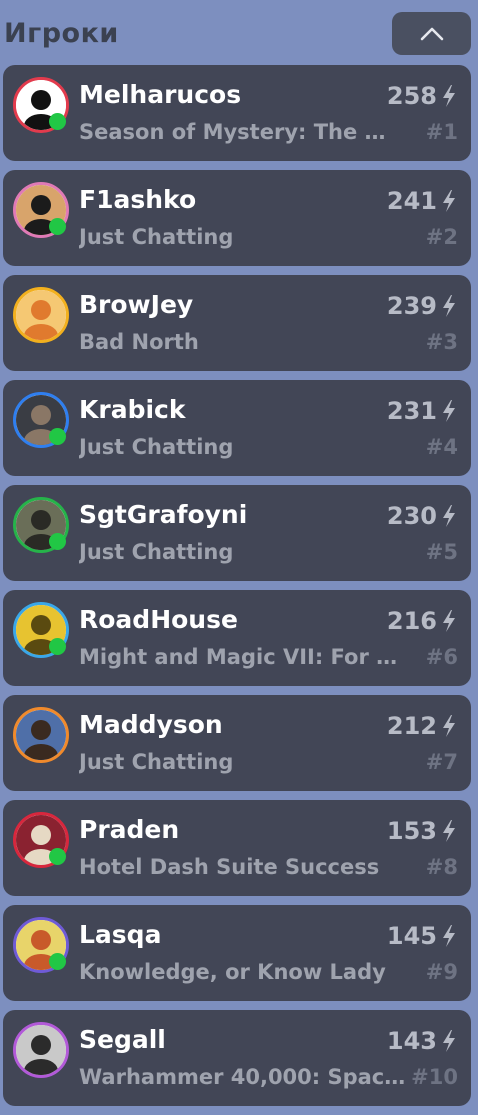 The image size is (478, 1115). Describe the element at coordinates (158, 619) in the screenshot. I see `player-name: RoadHouse` at that location.